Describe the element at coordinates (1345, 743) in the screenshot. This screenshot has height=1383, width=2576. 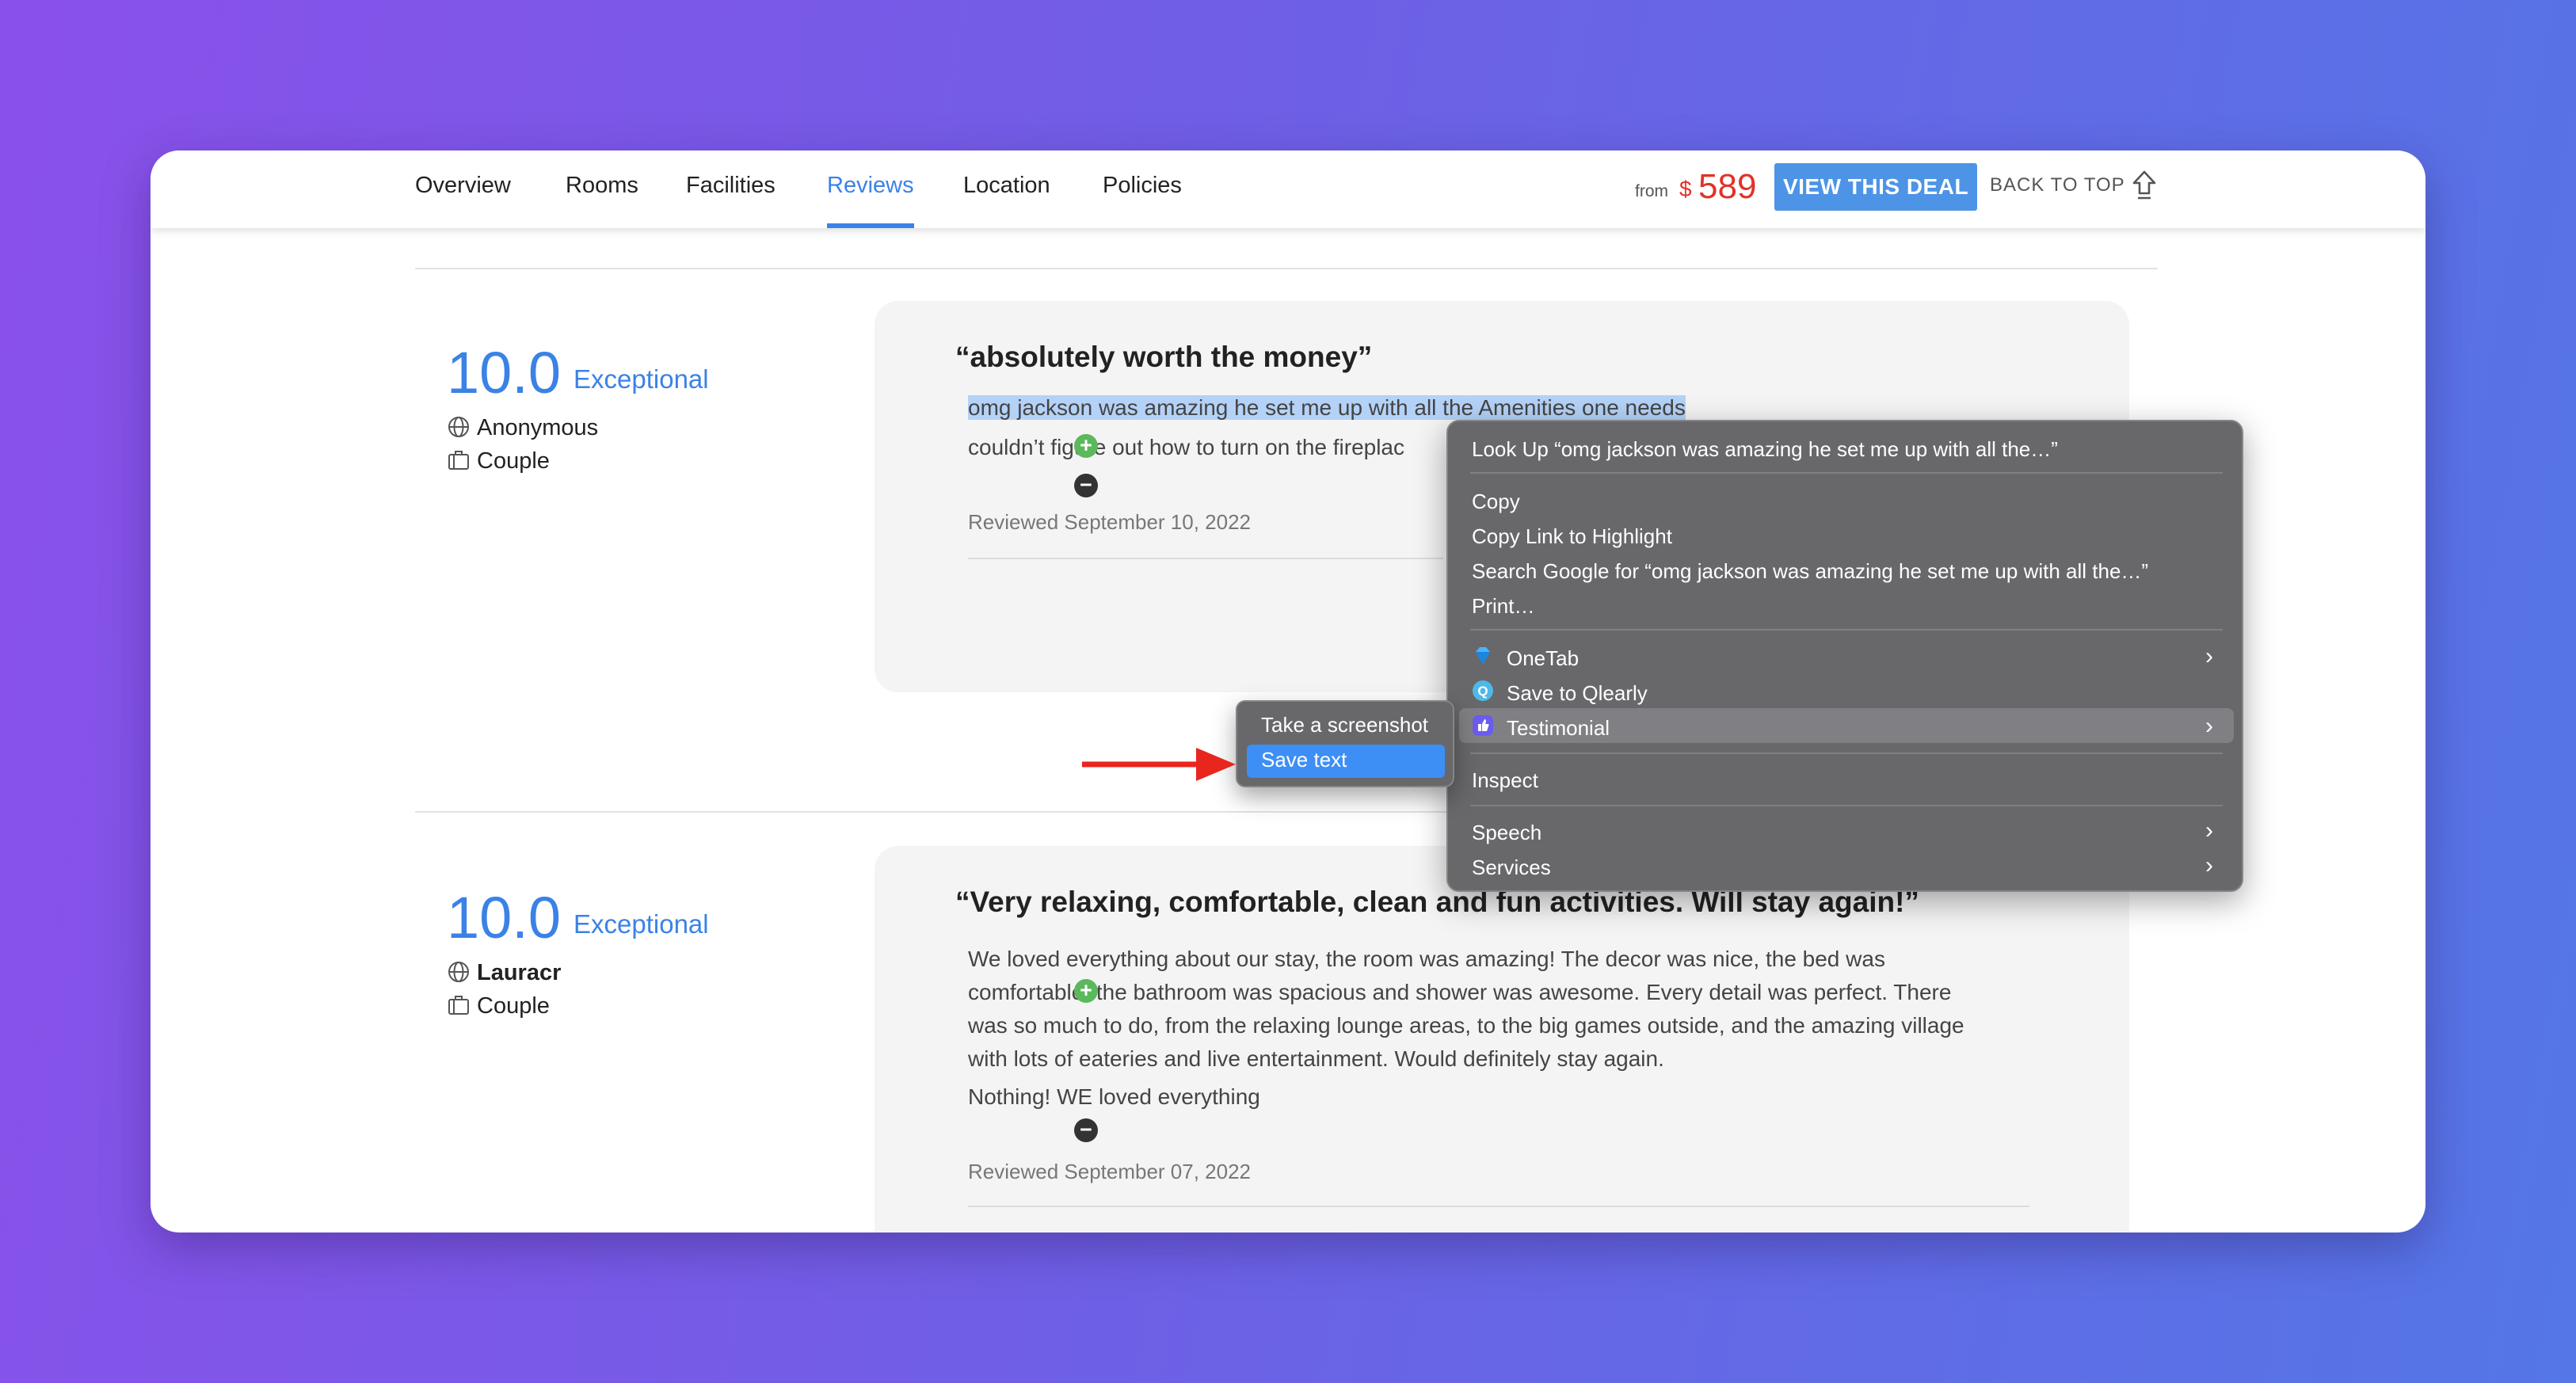
I see `testimonial-submenu: Take a screenshot Save text` at that location.